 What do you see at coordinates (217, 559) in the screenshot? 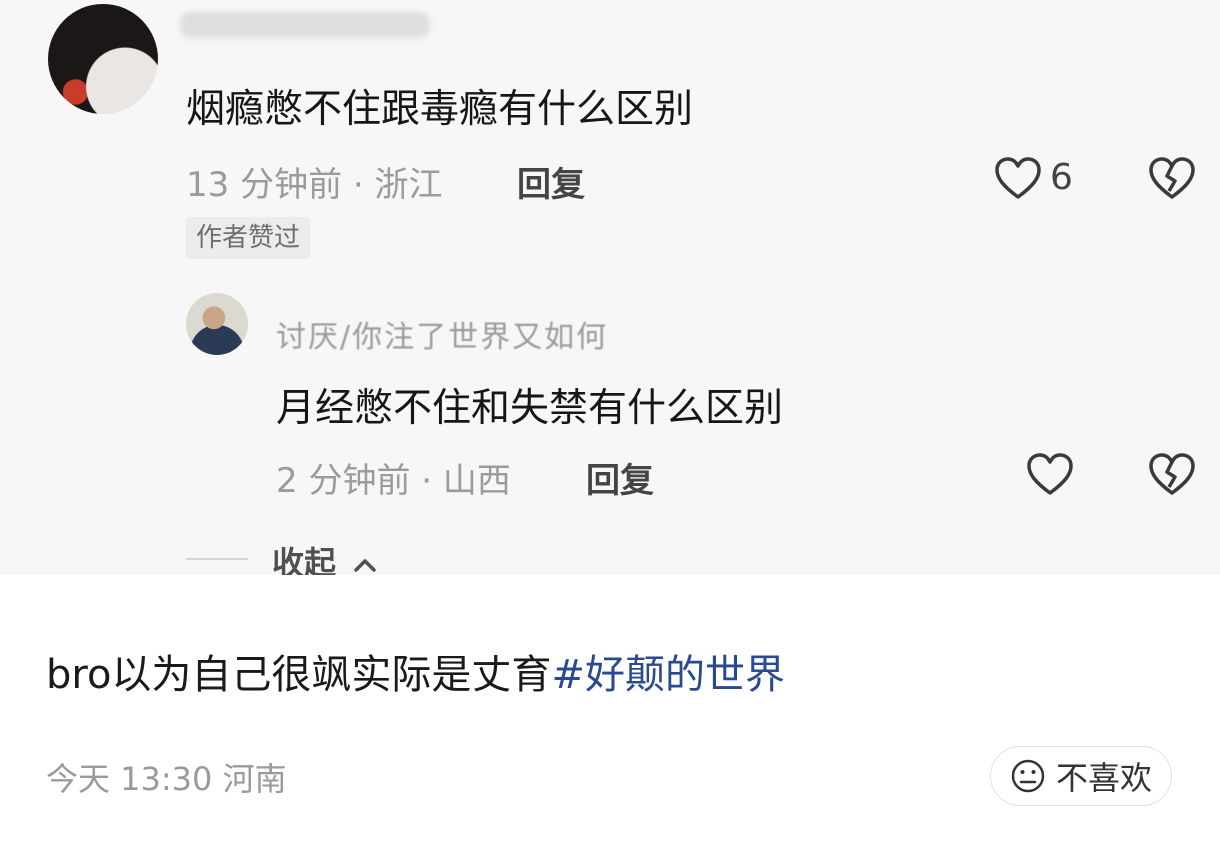
I see `collapse-divider` at bounding box center [217, 559].